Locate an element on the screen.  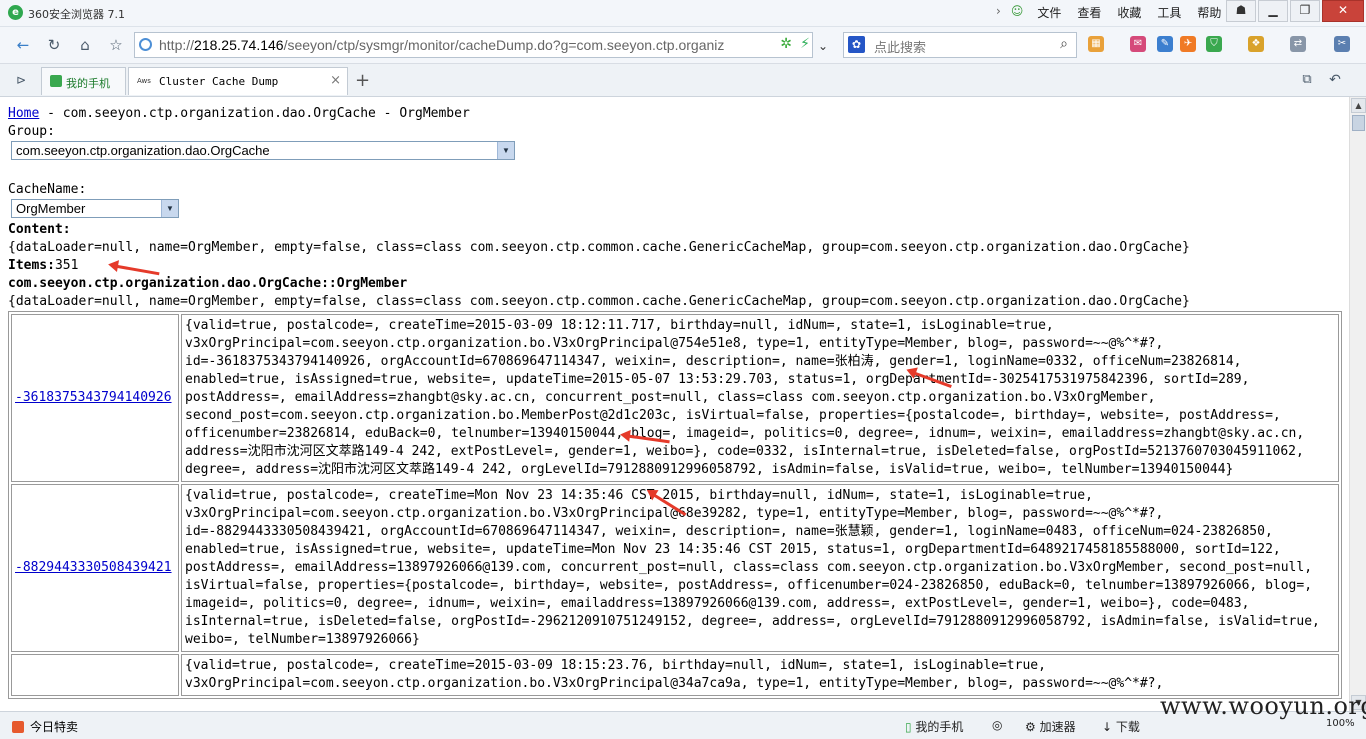
window-title: 360安全浏览器 7.1 is located at coordinates (76, 14).